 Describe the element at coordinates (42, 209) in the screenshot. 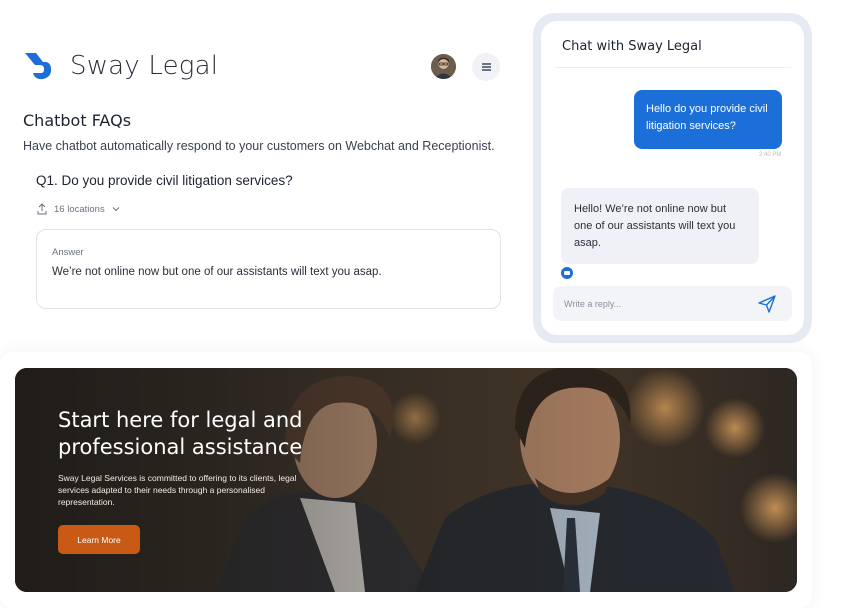

I see `upload-icon` at that location.